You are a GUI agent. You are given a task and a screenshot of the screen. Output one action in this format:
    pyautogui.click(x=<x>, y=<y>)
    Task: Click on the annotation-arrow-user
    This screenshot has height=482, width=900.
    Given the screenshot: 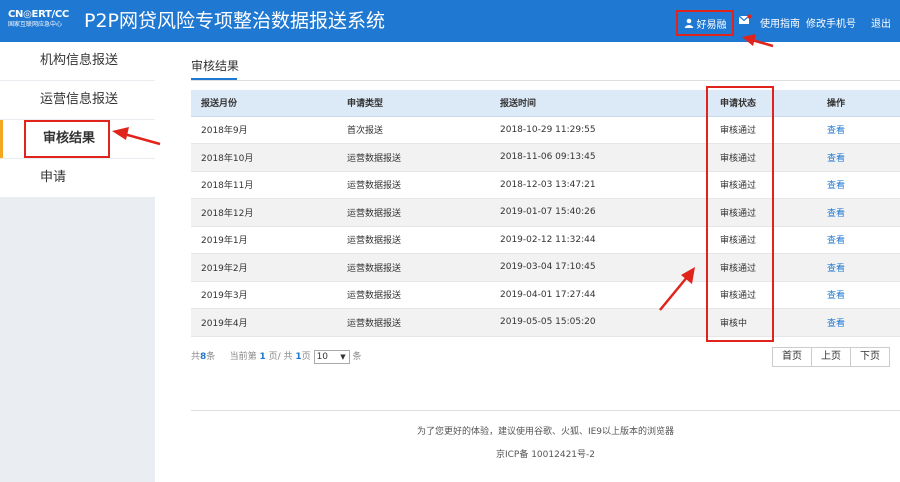 What is the action you would take?
    pyautogui.click(x=758, y=41)
    